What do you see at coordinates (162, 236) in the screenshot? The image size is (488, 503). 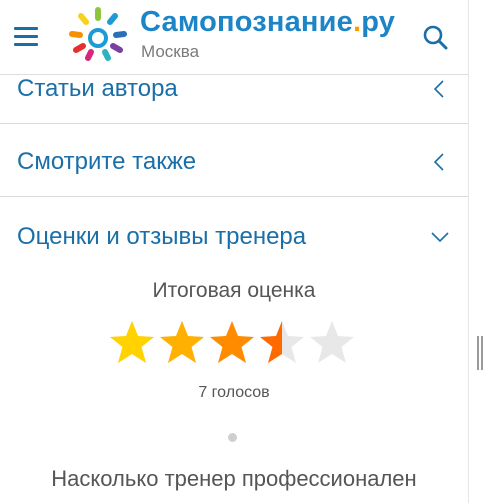 I see `section-title: Оценки и отзывы тренера` at bounding box center [162, 236].